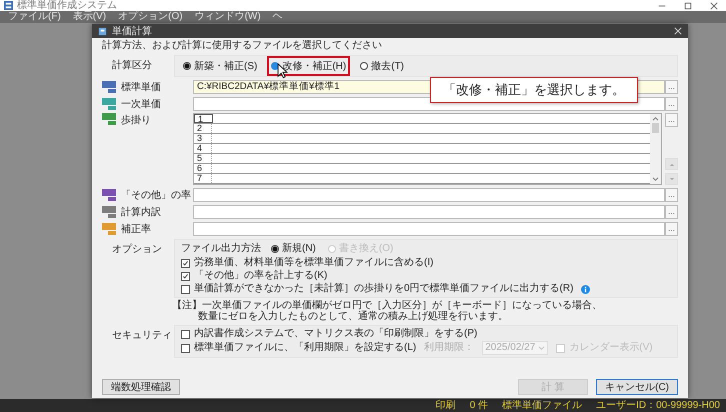 The height and width of the screenshot is (412, 726). I want to click on radio-option: 撤去(T), so click(382, 66).